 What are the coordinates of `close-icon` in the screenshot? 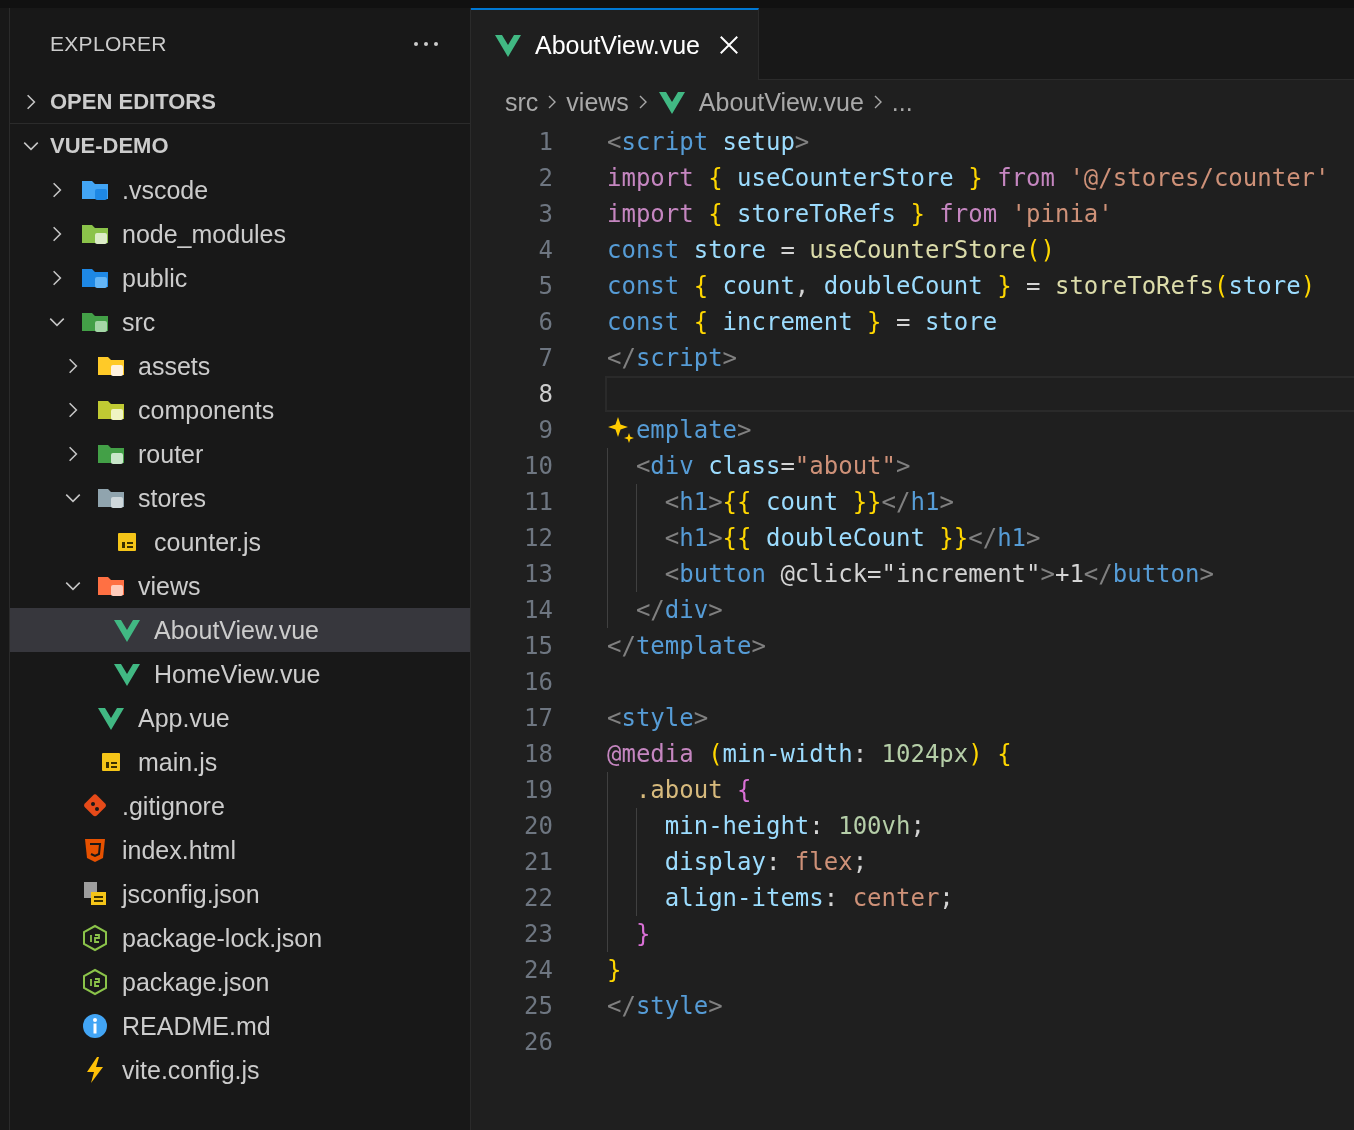 It's located at (728, 45).